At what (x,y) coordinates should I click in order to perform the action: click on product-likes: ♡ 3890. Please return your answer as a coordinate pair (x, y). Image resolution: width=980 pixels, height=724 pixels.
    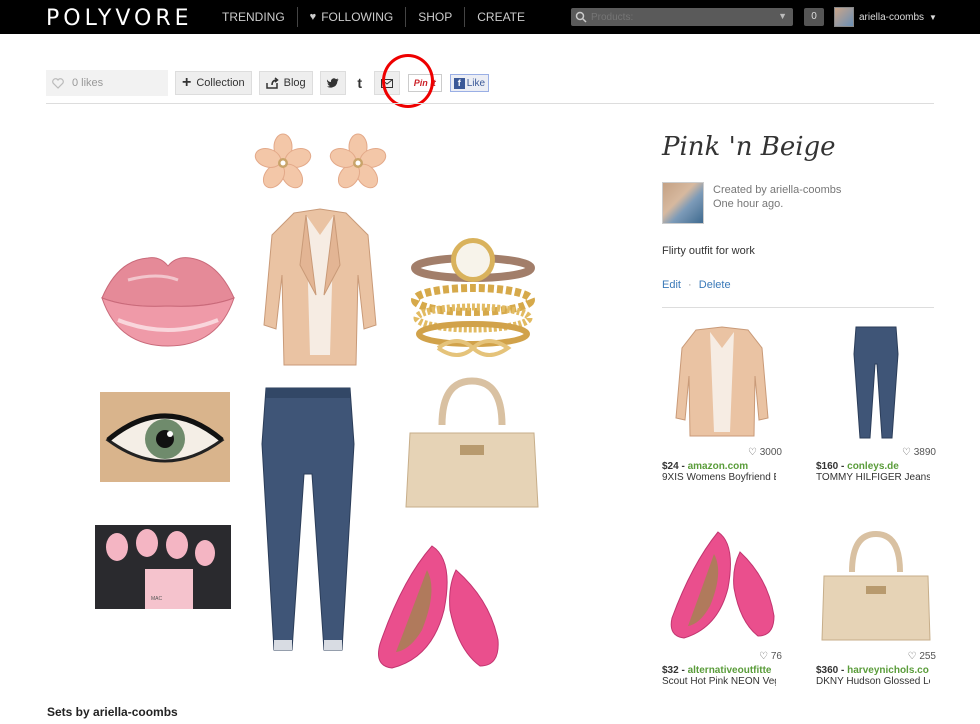
    Looking at the image, I should click on (876, 454).